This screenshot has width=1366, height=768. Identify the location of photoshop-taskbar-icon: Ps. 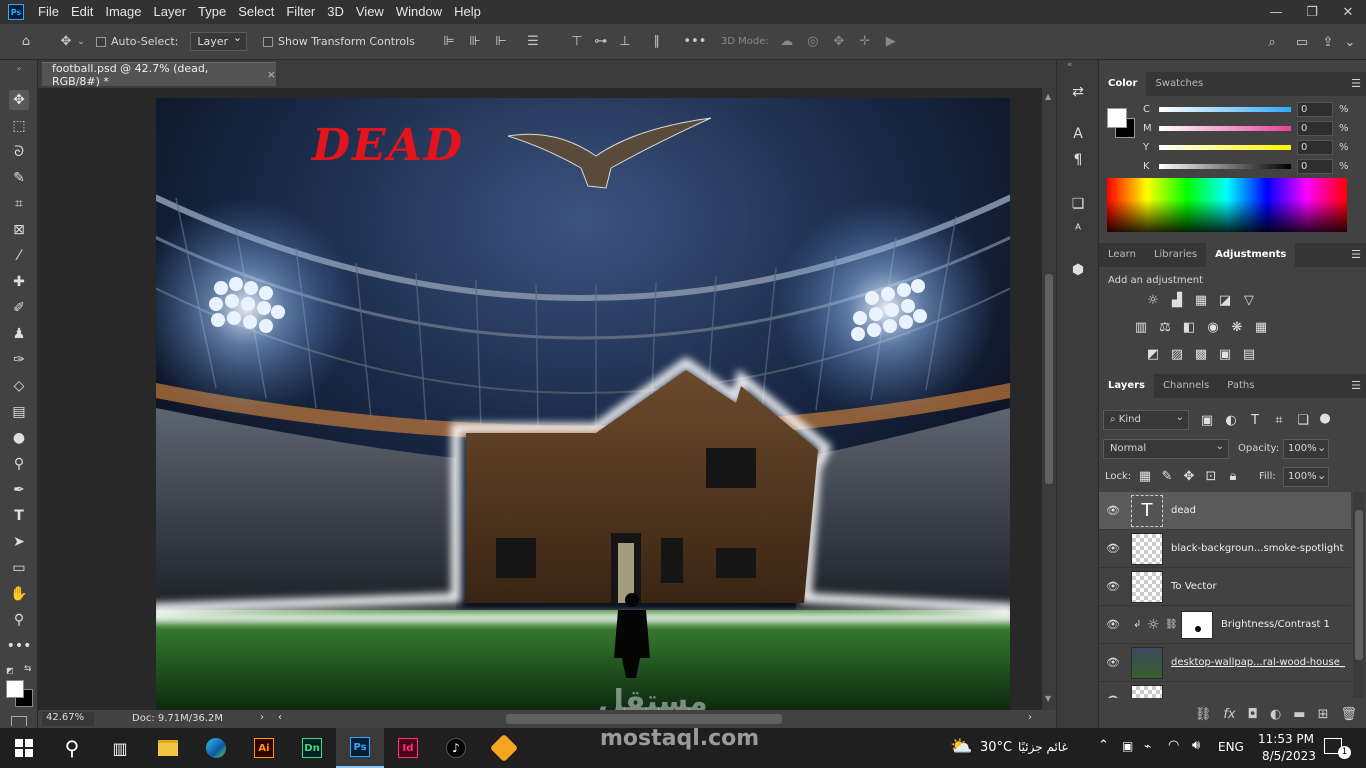
(360, 748).